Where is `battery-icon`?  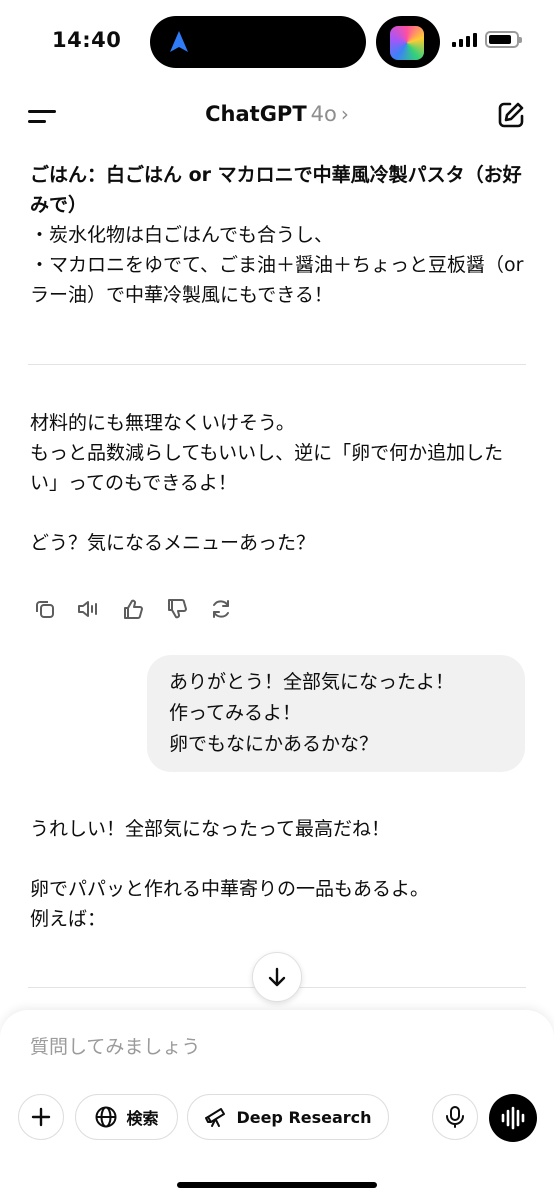 battery-icon is located at coordinates (503, 39).